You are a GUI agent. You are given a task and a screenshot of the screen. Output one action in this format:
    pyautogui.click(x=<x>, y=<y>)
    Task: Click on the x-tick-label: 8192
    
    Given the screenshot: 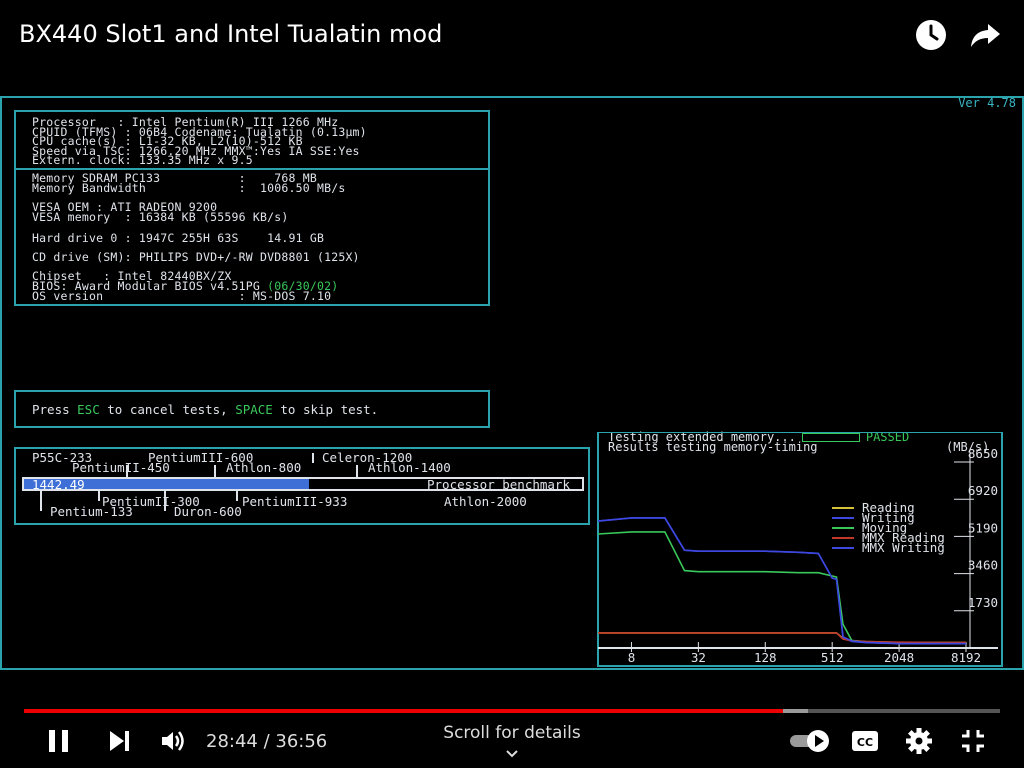 What is the action you would take?
    pyautogui.click(x=966, y=657)
    